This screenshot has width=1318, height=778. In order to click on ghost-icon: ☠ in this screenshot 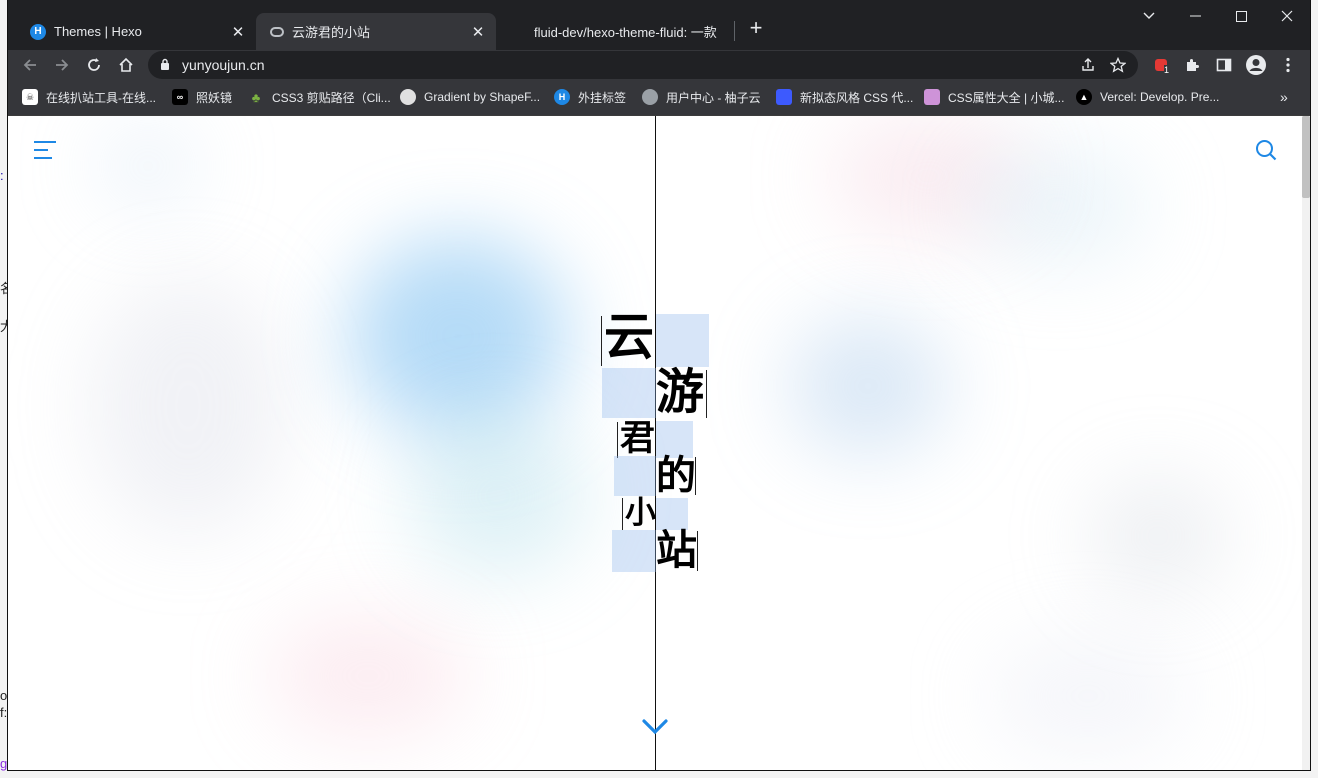, I will do `click(30, 97)`.